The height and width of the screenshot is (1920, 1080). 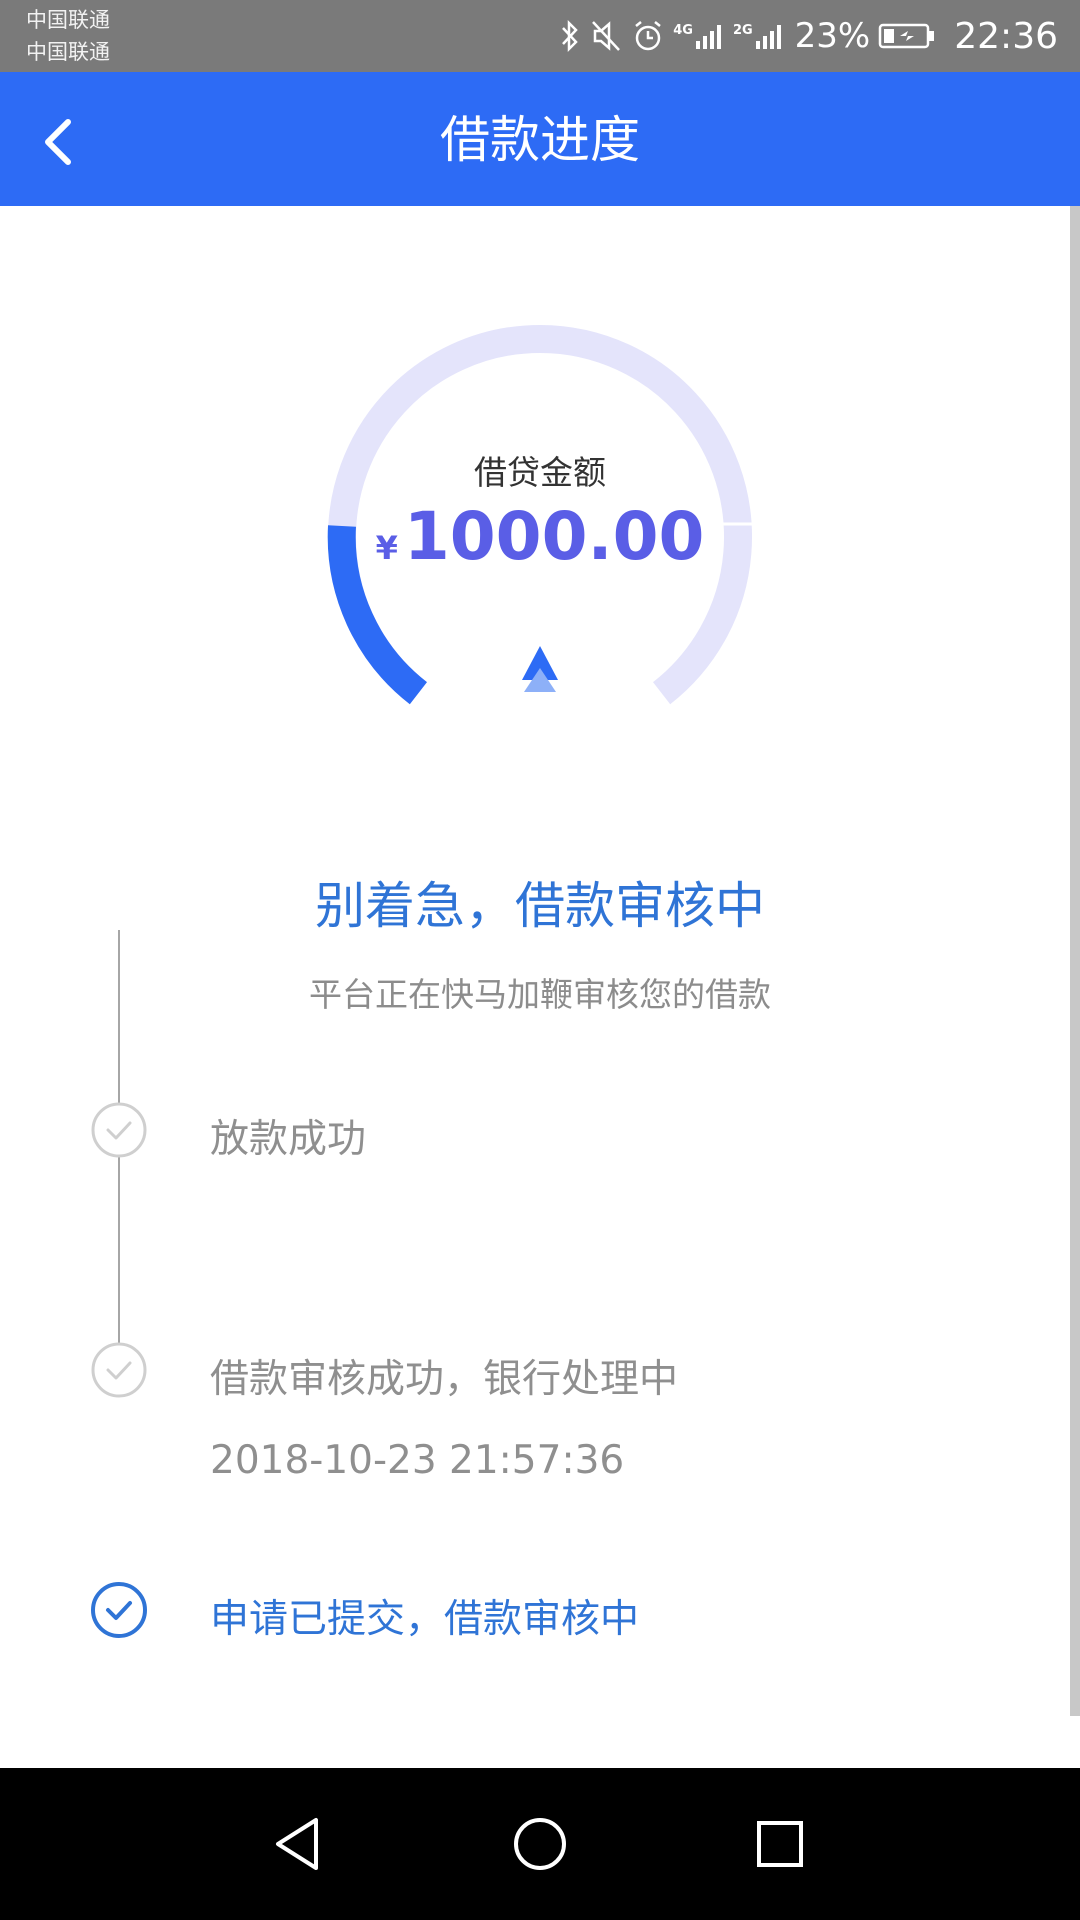 What do you see at coordinates (570, 36) in the screenshot?
I see `bluetooth-icon` at bounding box center [570, 36].